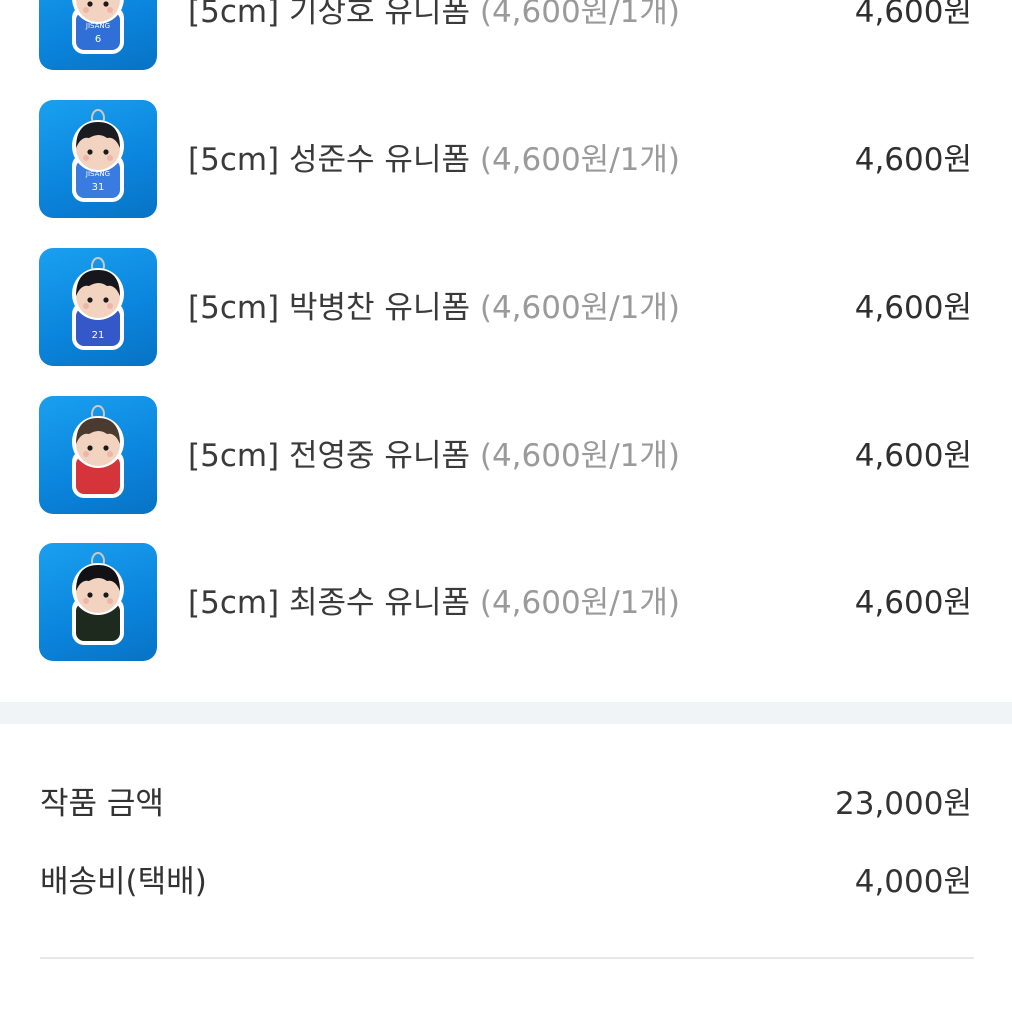 The width and height of the screenshot is (1012, 1012). I want to click on keyring-doll-red-jersey-icon, so click(98, 451).